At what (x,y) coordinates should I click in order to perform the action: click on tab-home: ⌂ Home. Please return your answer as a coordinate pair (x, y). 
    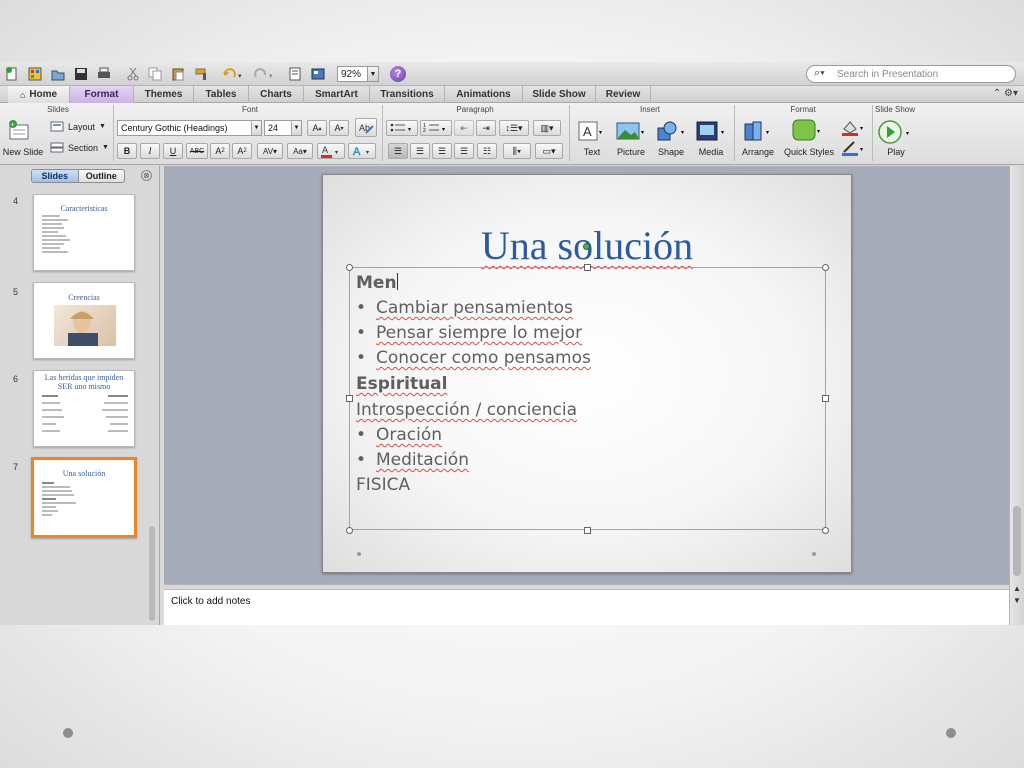
    Looking at the image, I should click on (39, 94).